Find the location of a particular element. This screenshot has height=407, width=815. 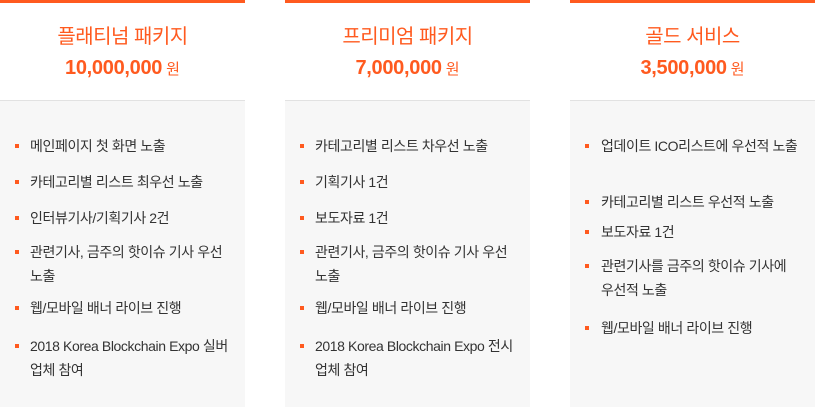

package-name: 프리미엄 패키지 is located at coordinates (407, 37).